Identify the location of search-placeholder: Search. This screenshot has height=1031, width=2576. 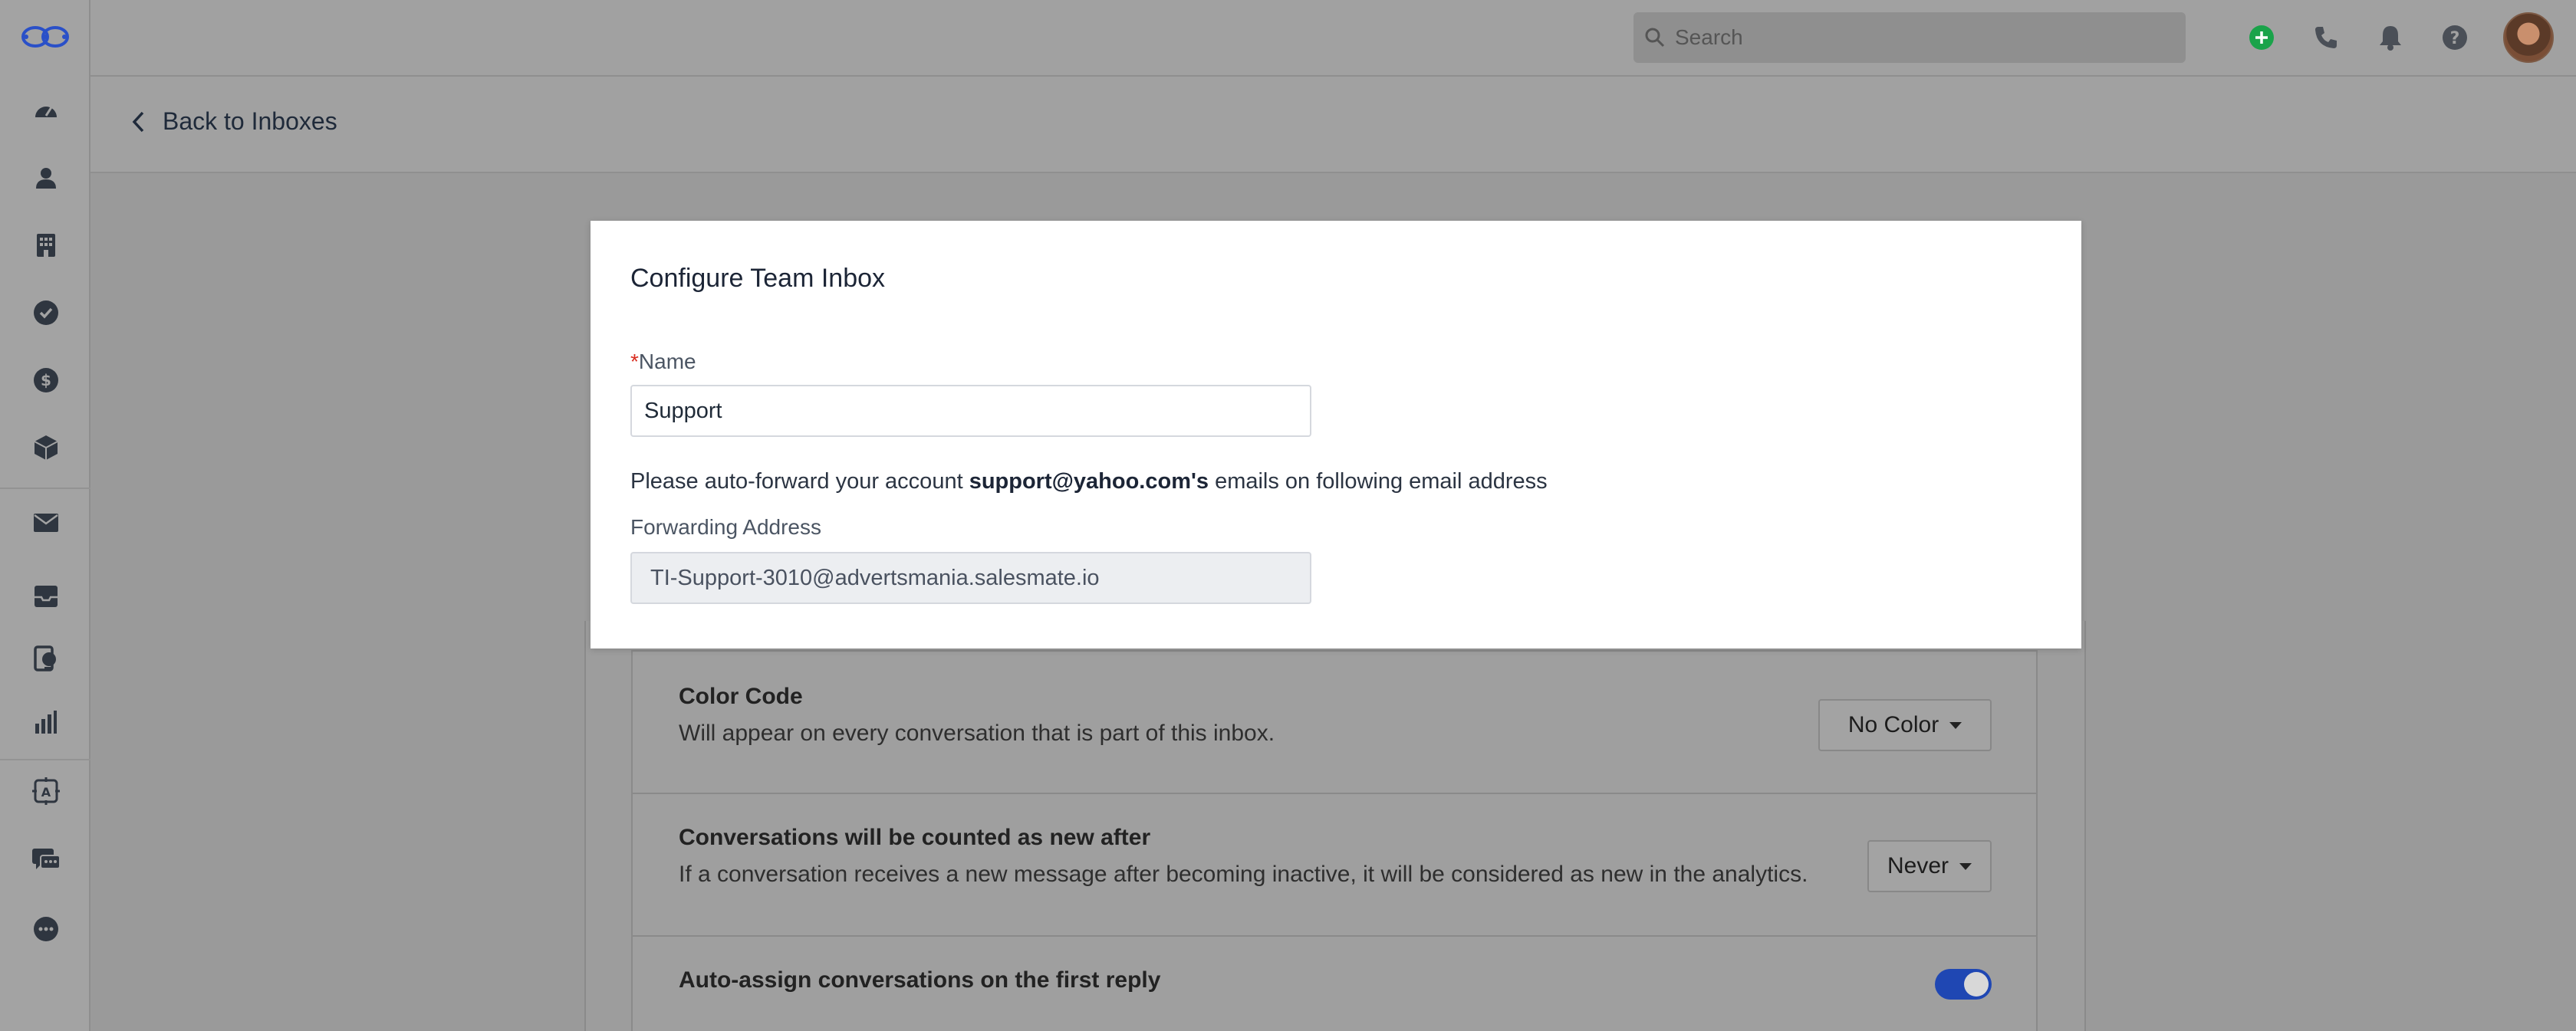
(1709, 37).